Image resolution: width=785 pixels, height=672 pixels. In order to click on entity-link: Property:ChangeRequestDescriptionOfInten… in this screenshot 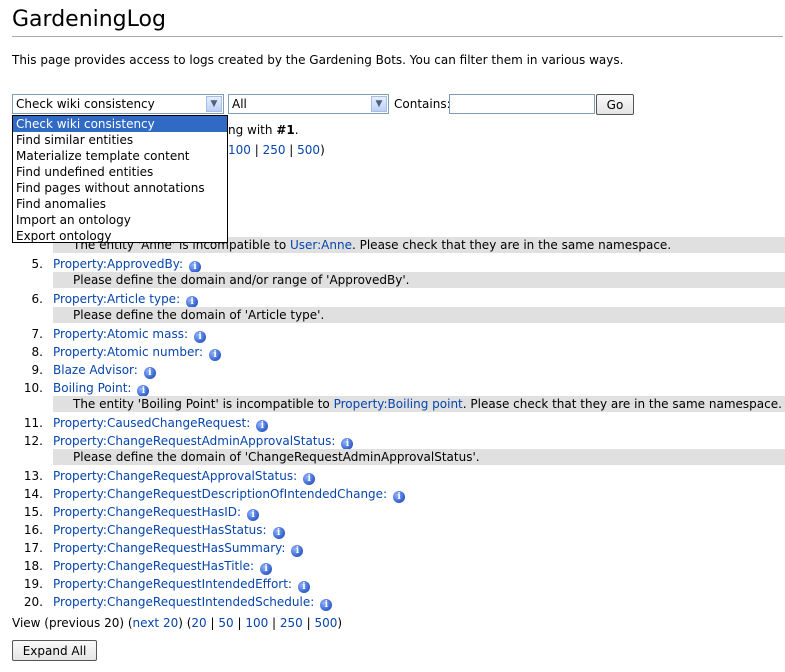, I will do `click(220, 494)`.